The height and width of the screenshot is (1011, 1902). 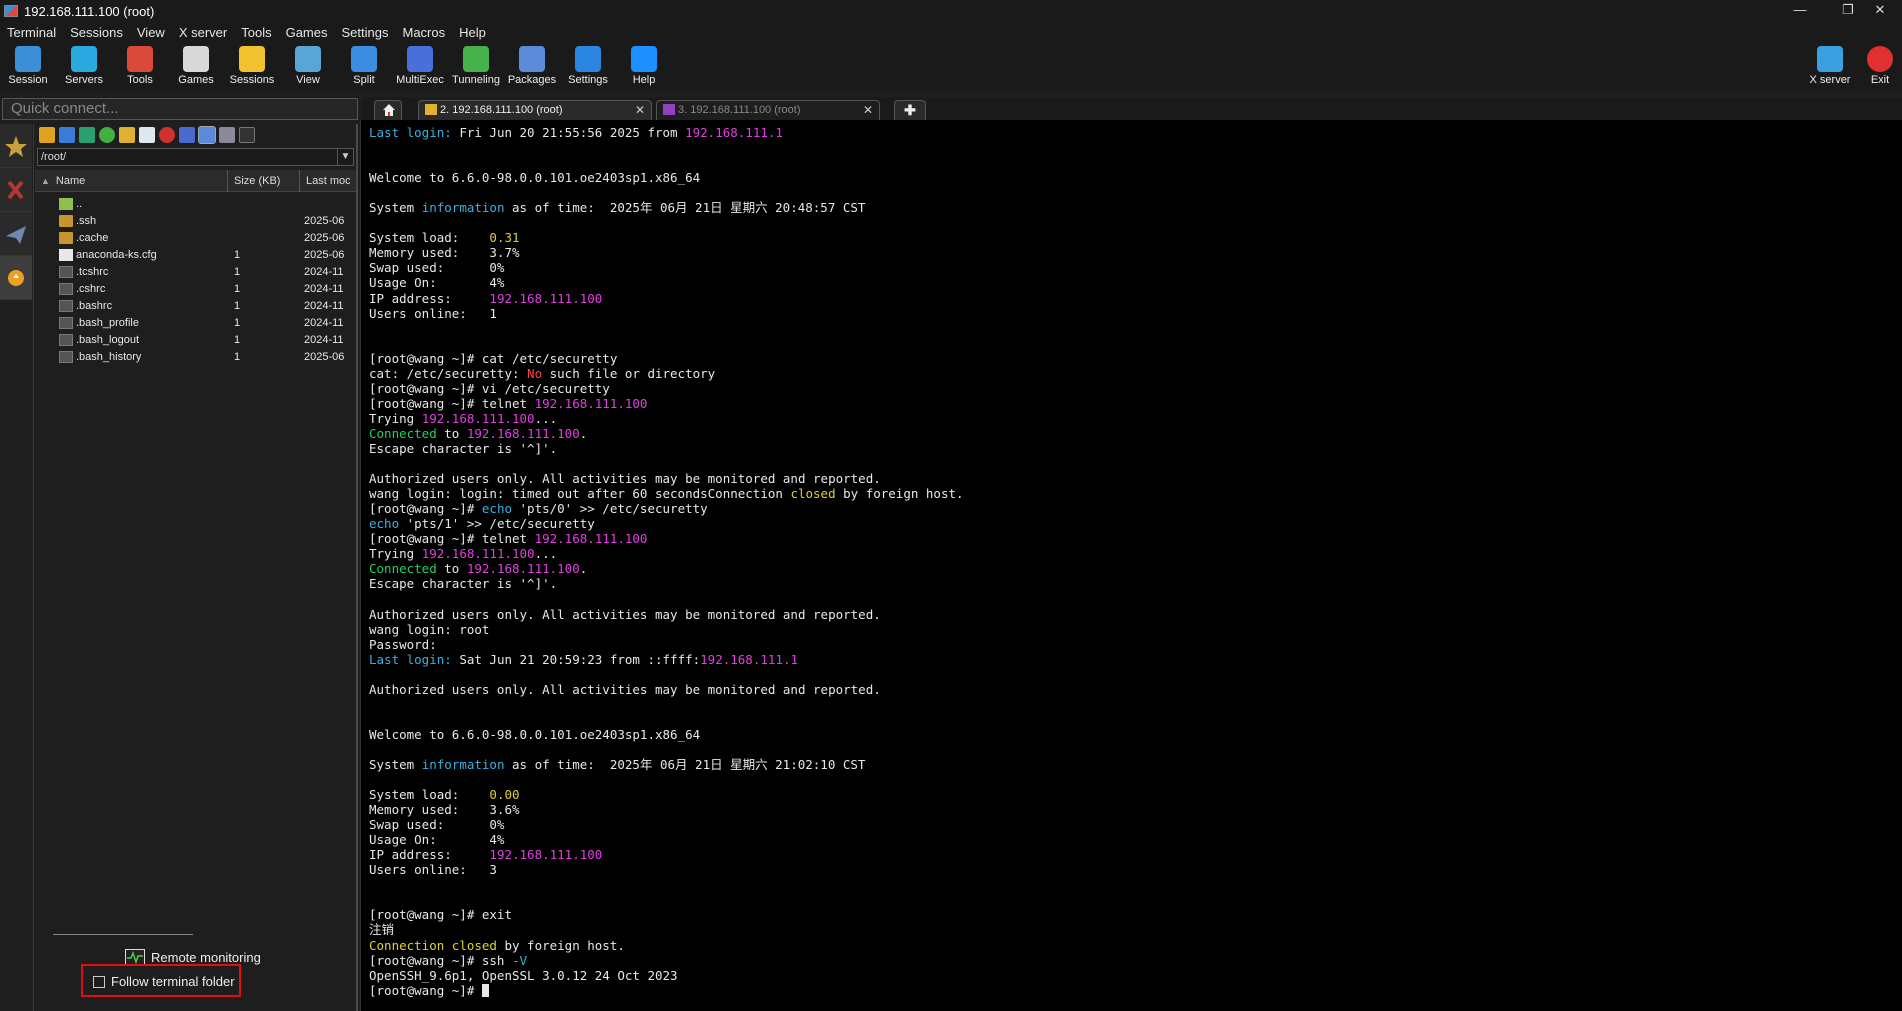 I want to click on menu-terminal: Terminal, so click(x=31, y=32).